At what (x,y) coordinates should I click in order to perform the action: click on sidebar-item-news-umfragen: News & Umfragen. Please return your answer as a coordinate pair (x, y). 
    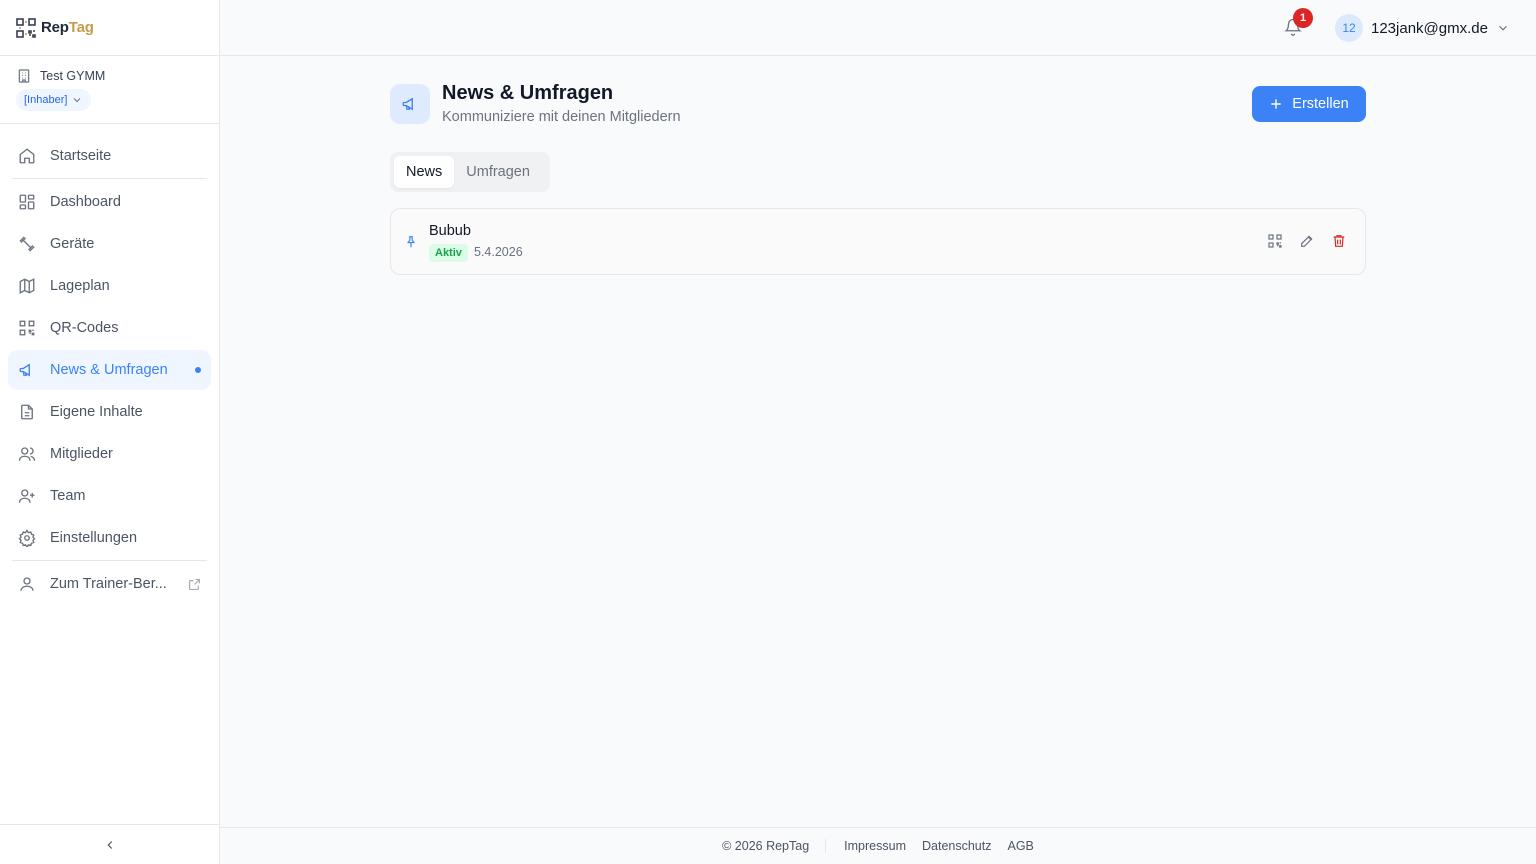
    Looking at the image, I should click on (109, 370).